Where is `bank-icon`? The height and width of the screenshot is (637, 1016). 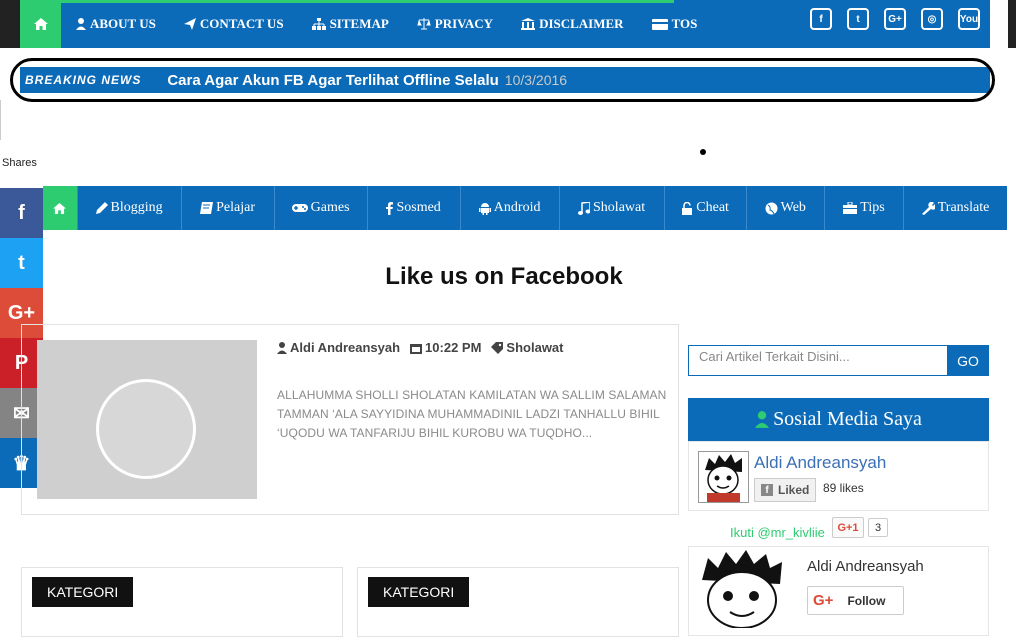
bank-icon is located at coordinates (530, 24).